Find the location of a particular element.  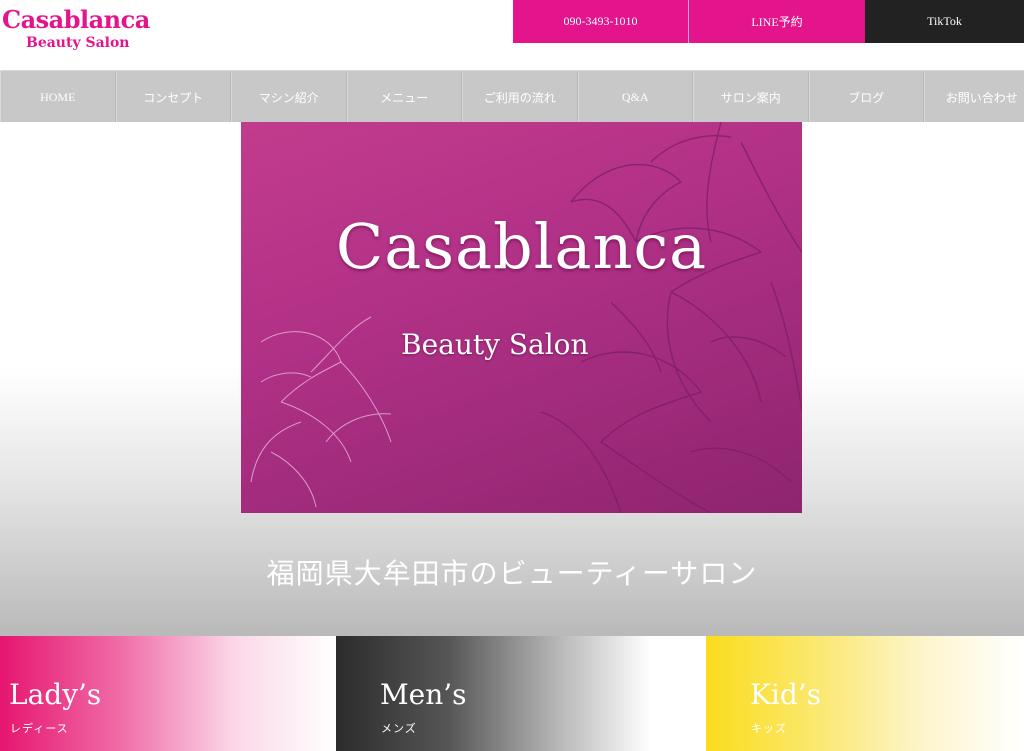

card-subtitle: メンズ is located at coordinates (399, 729).